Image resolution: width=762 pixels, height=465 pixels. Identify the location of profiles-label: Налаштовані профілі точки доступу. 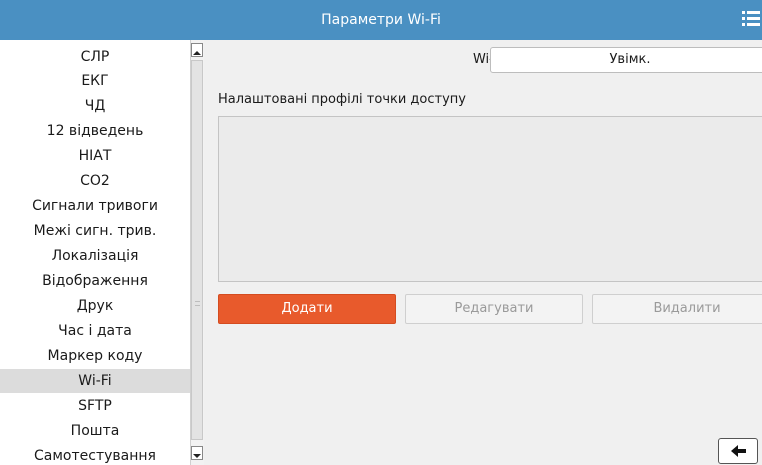
(342, 99).